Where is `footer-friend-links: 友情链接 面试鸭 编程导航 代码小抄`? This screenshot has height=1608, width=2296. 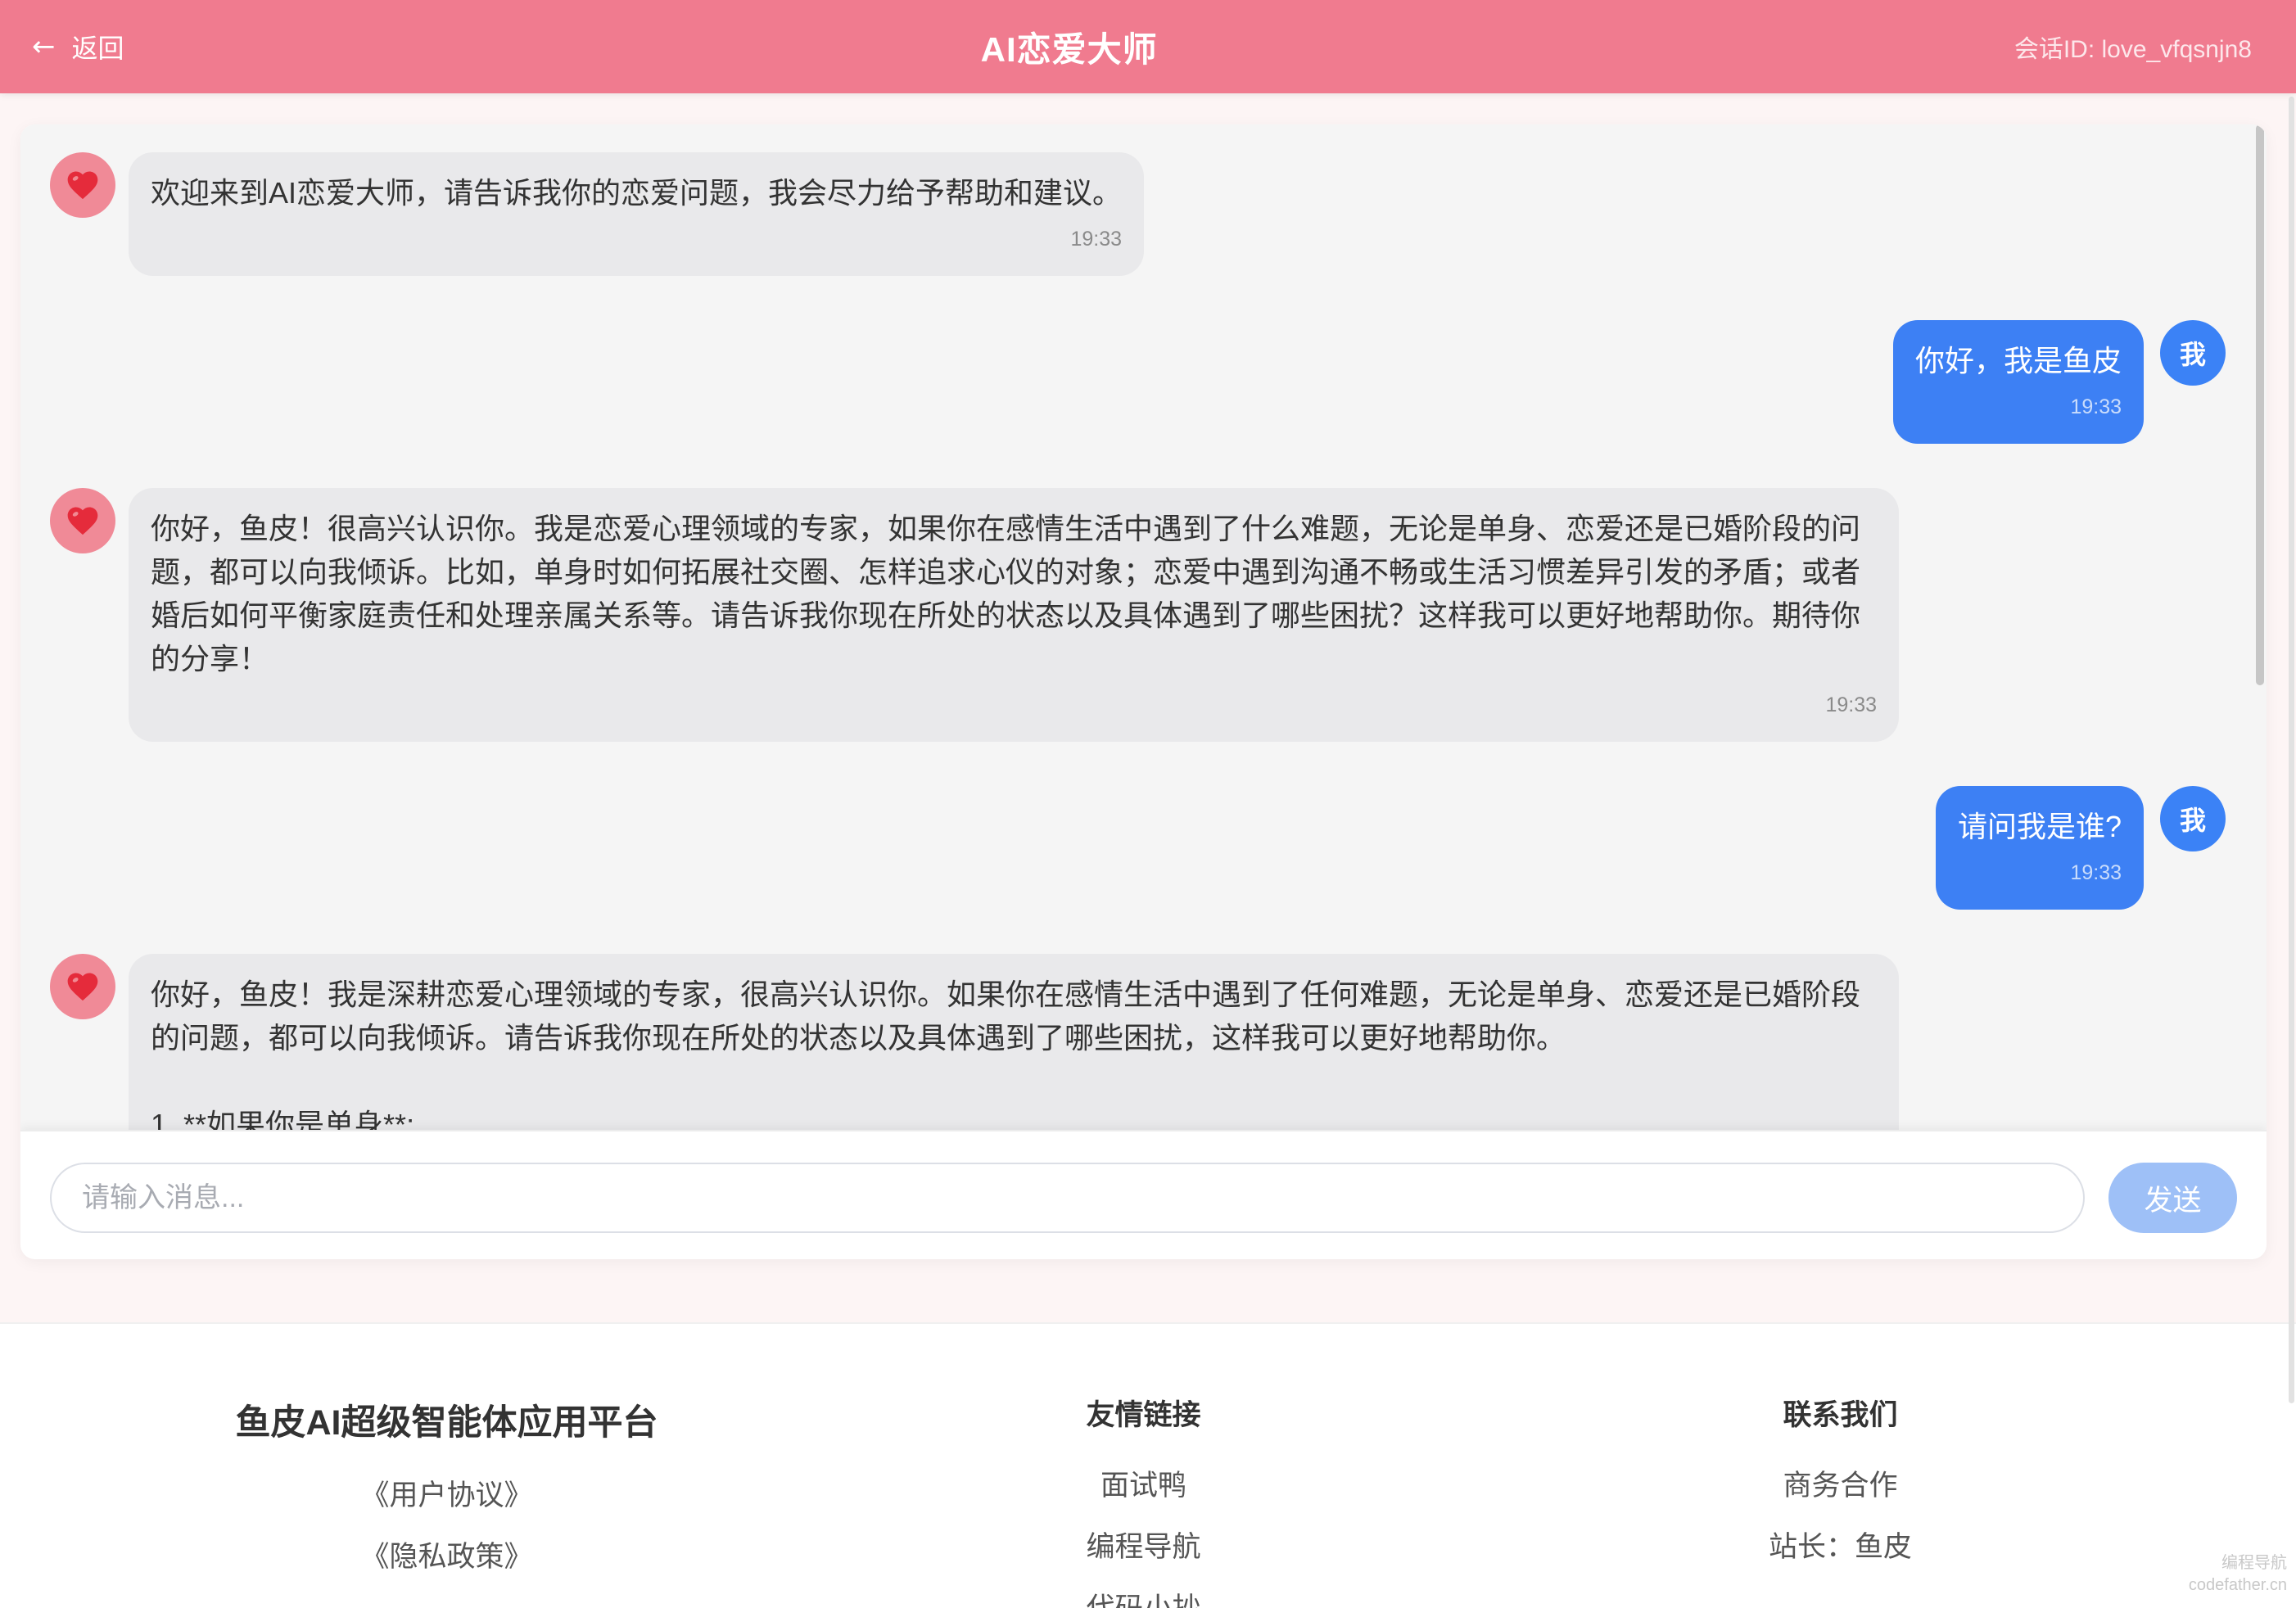
footer-friend-links: 友情链接 面试鸭 编程导航 代码小抄 is located at coordinates (1144, 1466).